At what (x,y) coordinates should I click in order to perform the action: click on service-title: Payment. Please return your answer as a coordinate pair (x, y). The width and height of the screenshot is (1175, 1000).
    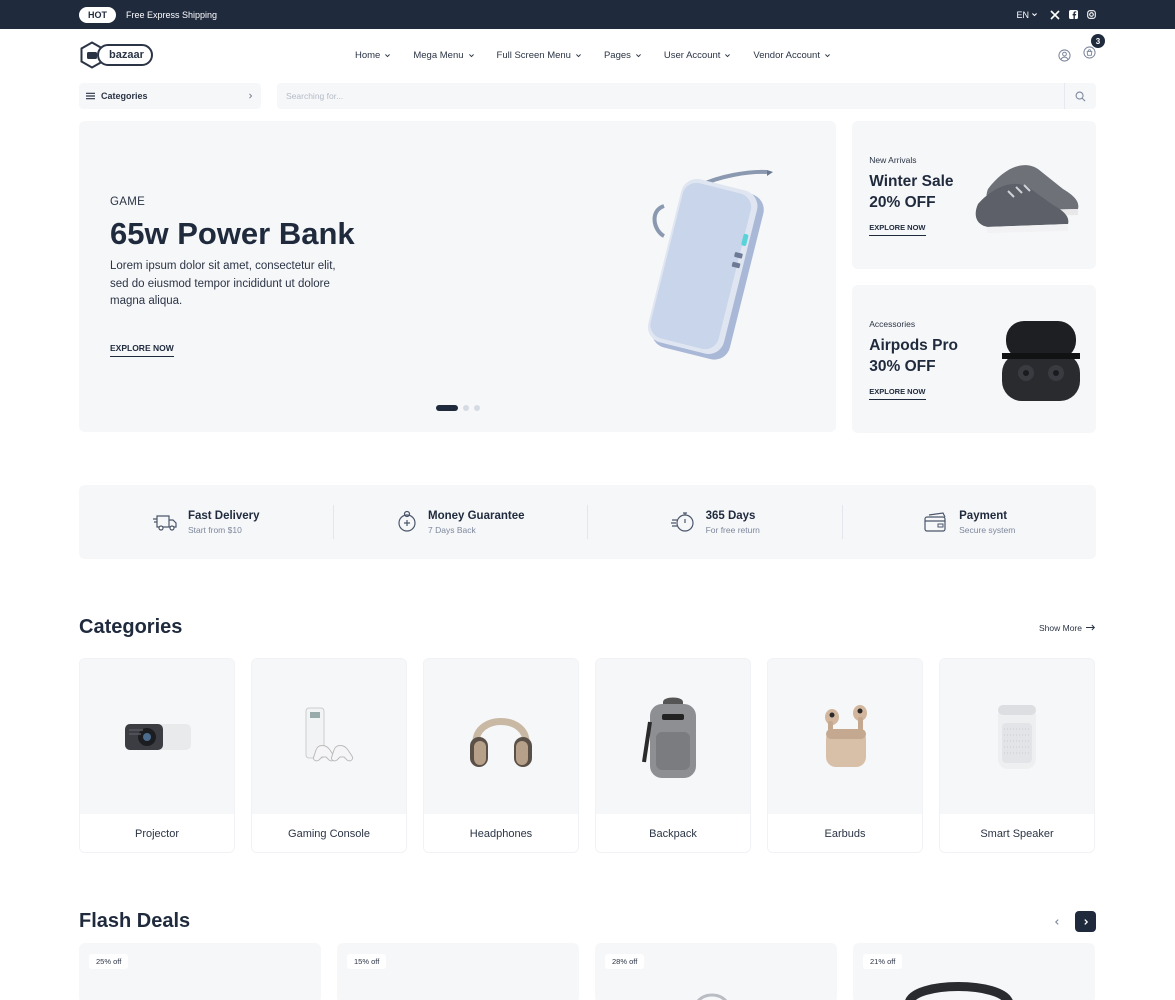
    Looking at the image, I should click on (983, 515).